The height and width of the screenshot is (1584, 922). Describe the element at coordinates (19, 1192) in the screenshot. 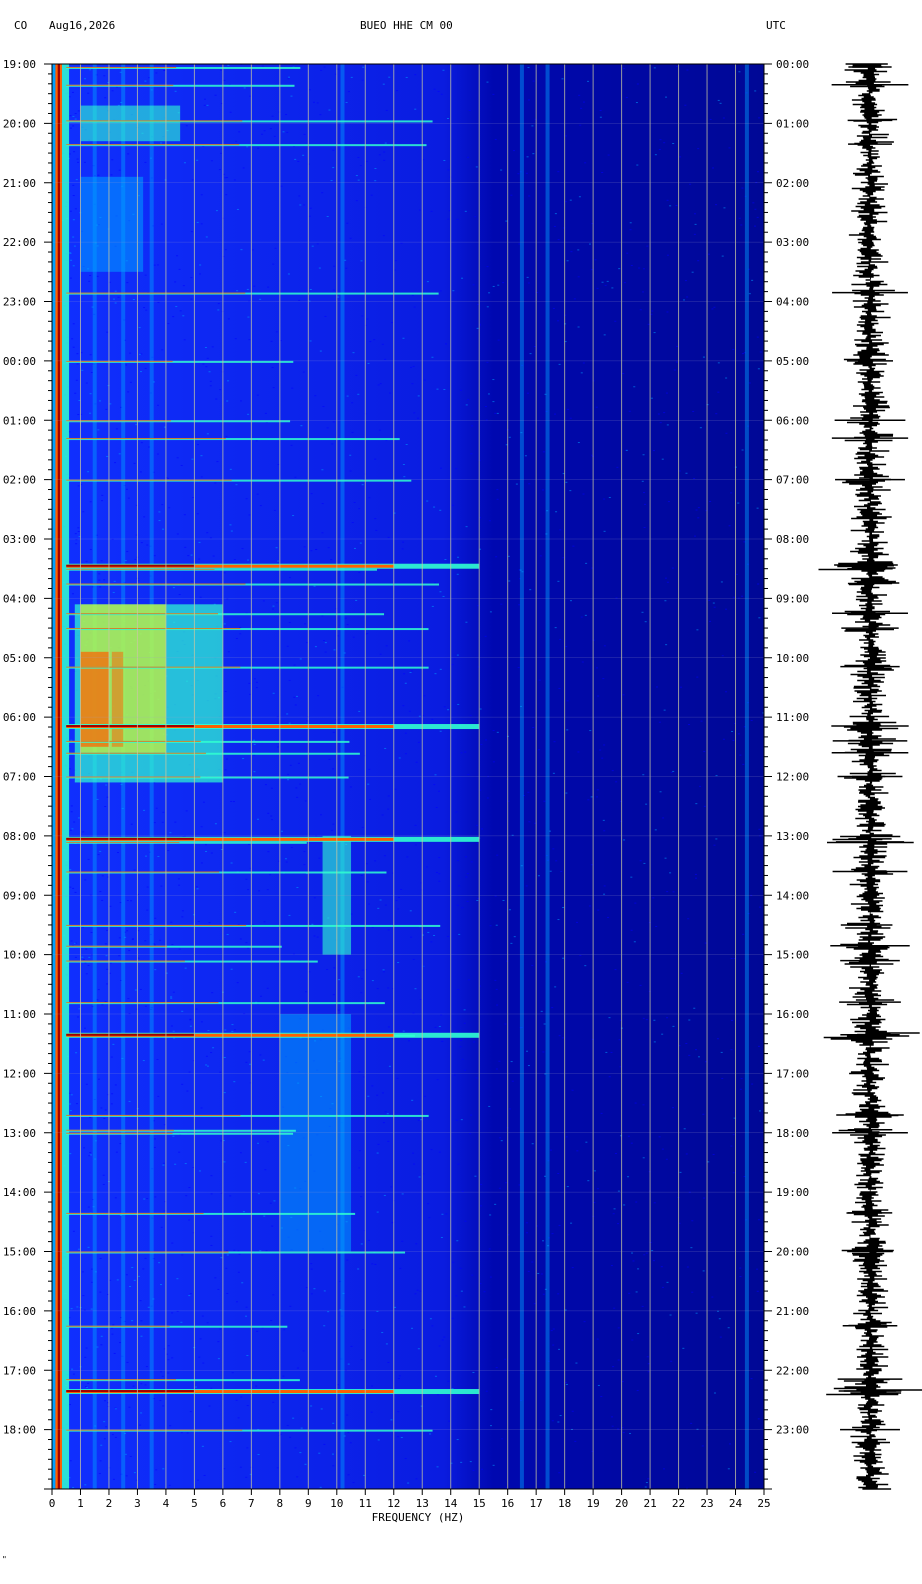

I see `left-time-label: 14:00` at that location.